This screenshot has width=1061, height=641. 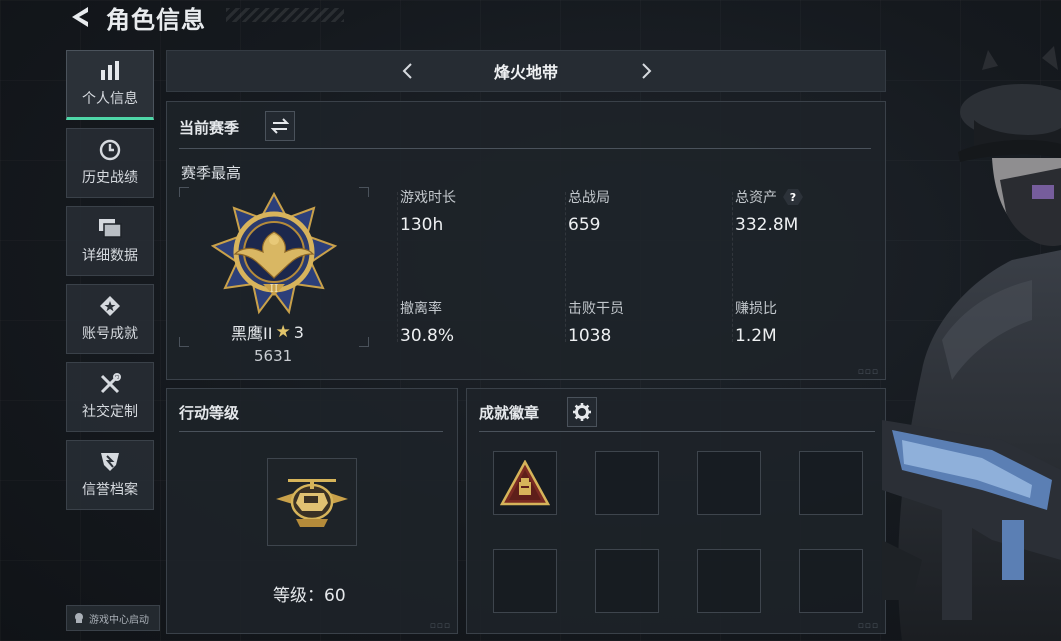 I want to click on swap-icon, so click(x=280, y=126).